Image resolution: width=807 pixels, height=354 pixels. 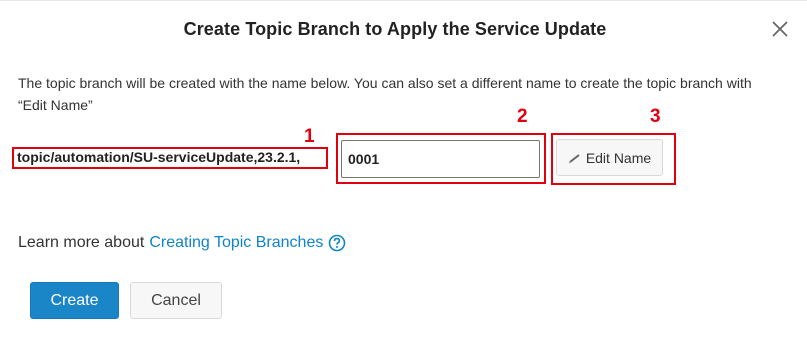 I want to click on create-button: Create, so click(x=74, y=300).